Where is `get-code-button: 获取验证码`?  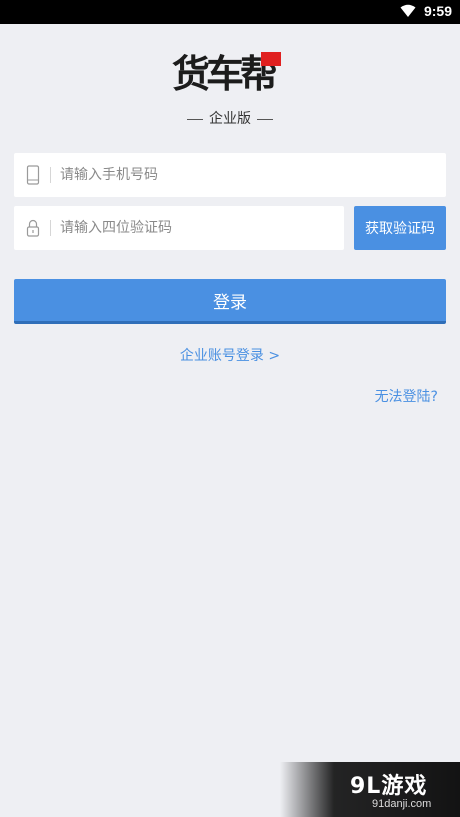 get-code-button: 获取验证码 is located at coordinates (400, 228).